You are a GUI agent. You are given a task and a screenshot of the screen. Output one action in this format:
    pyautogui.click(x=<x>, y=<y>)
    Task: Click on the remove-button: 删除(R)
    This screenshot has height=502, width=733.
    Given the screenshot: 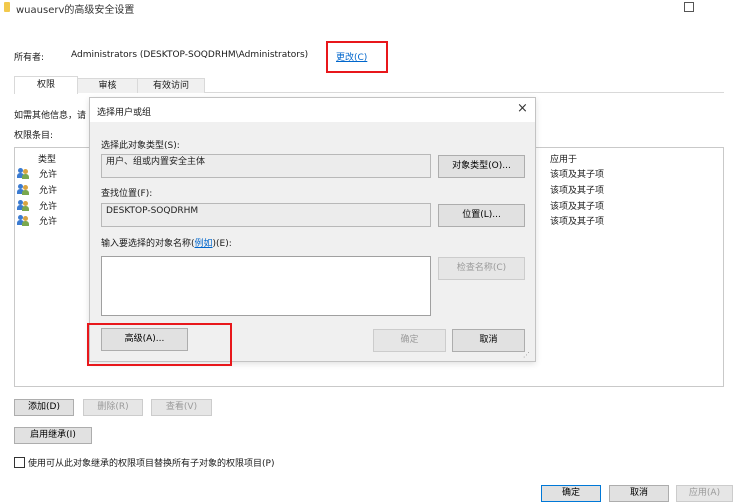 What is the action you would take?
    pyautogui.click(x=113, y=407)
    